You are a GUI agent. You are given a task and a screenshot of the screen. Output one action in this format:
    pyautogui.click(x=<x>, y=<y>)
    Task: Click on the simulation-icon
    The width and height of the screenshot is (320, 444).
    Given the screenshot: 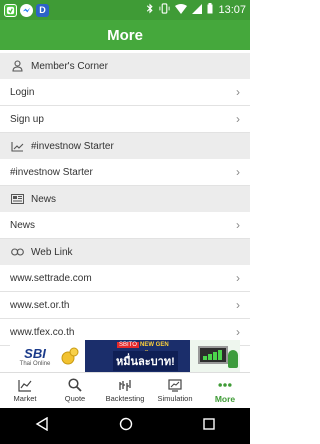 What is the action you would take?
    pyautogui.click(x=175, y=385)
    